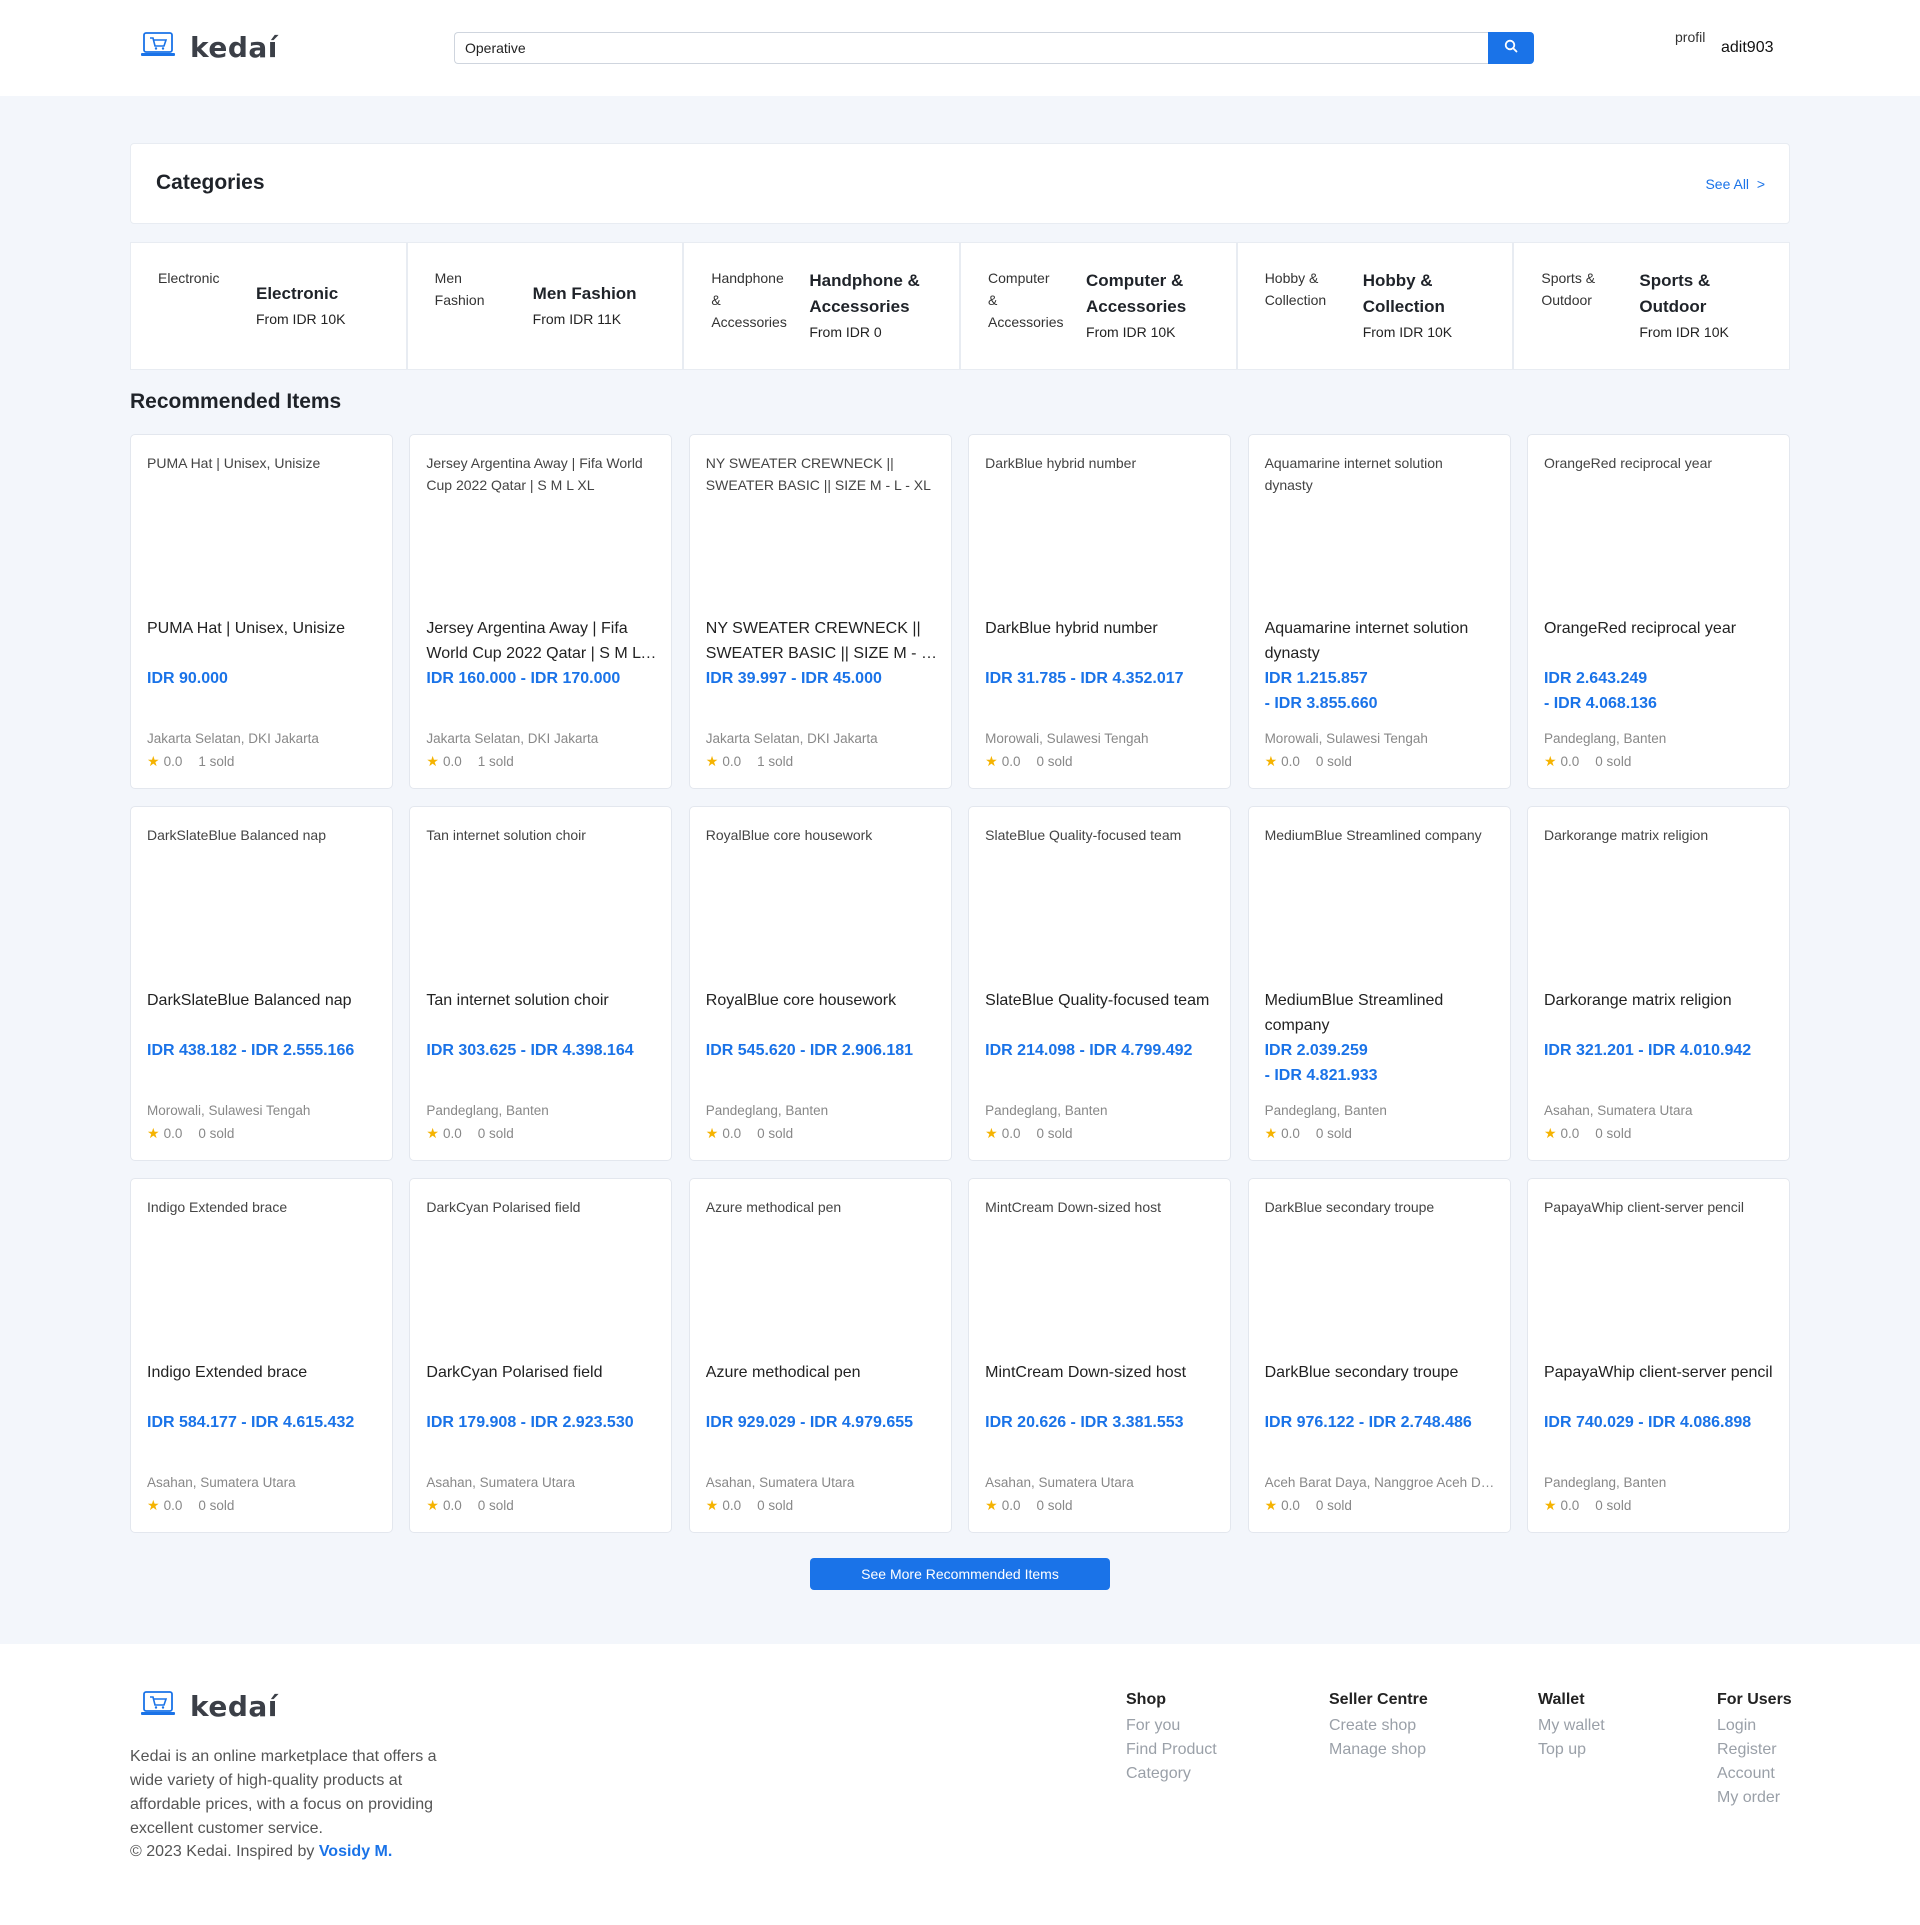  I want to click on category-from-price: From IDR 0, so click(845, 332).